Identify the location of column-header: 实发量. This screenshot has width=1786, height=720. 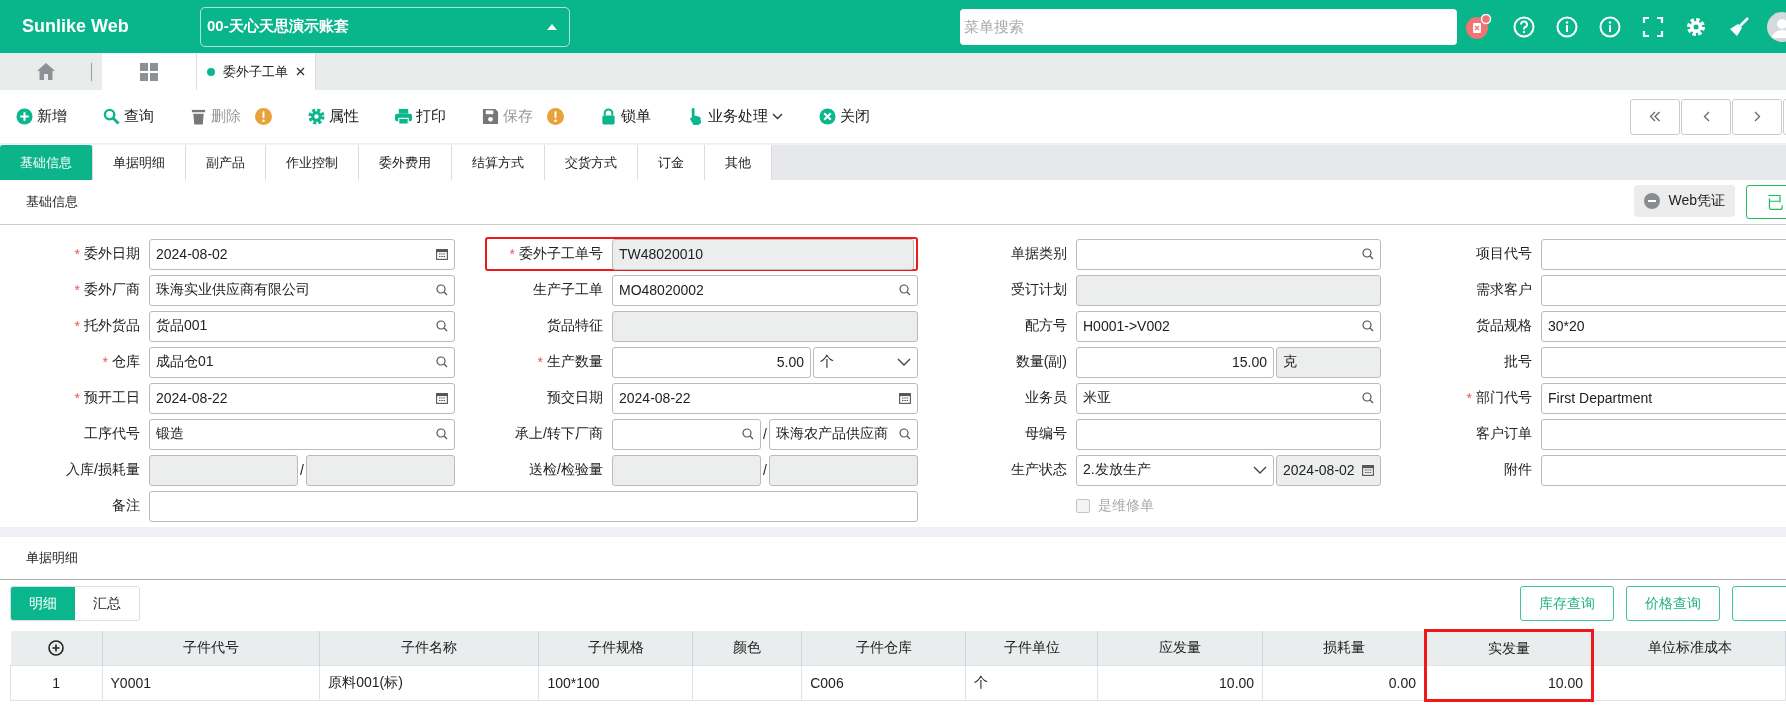
(1509, 648).